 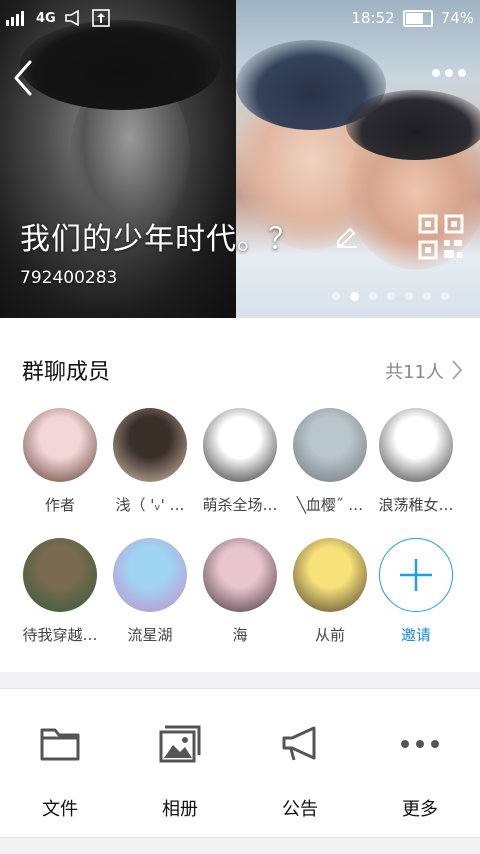 What do you see at coordinates (300, 772) in the screenshot?
I see `announcement-button: 公告` at bounding box center [300, 772].